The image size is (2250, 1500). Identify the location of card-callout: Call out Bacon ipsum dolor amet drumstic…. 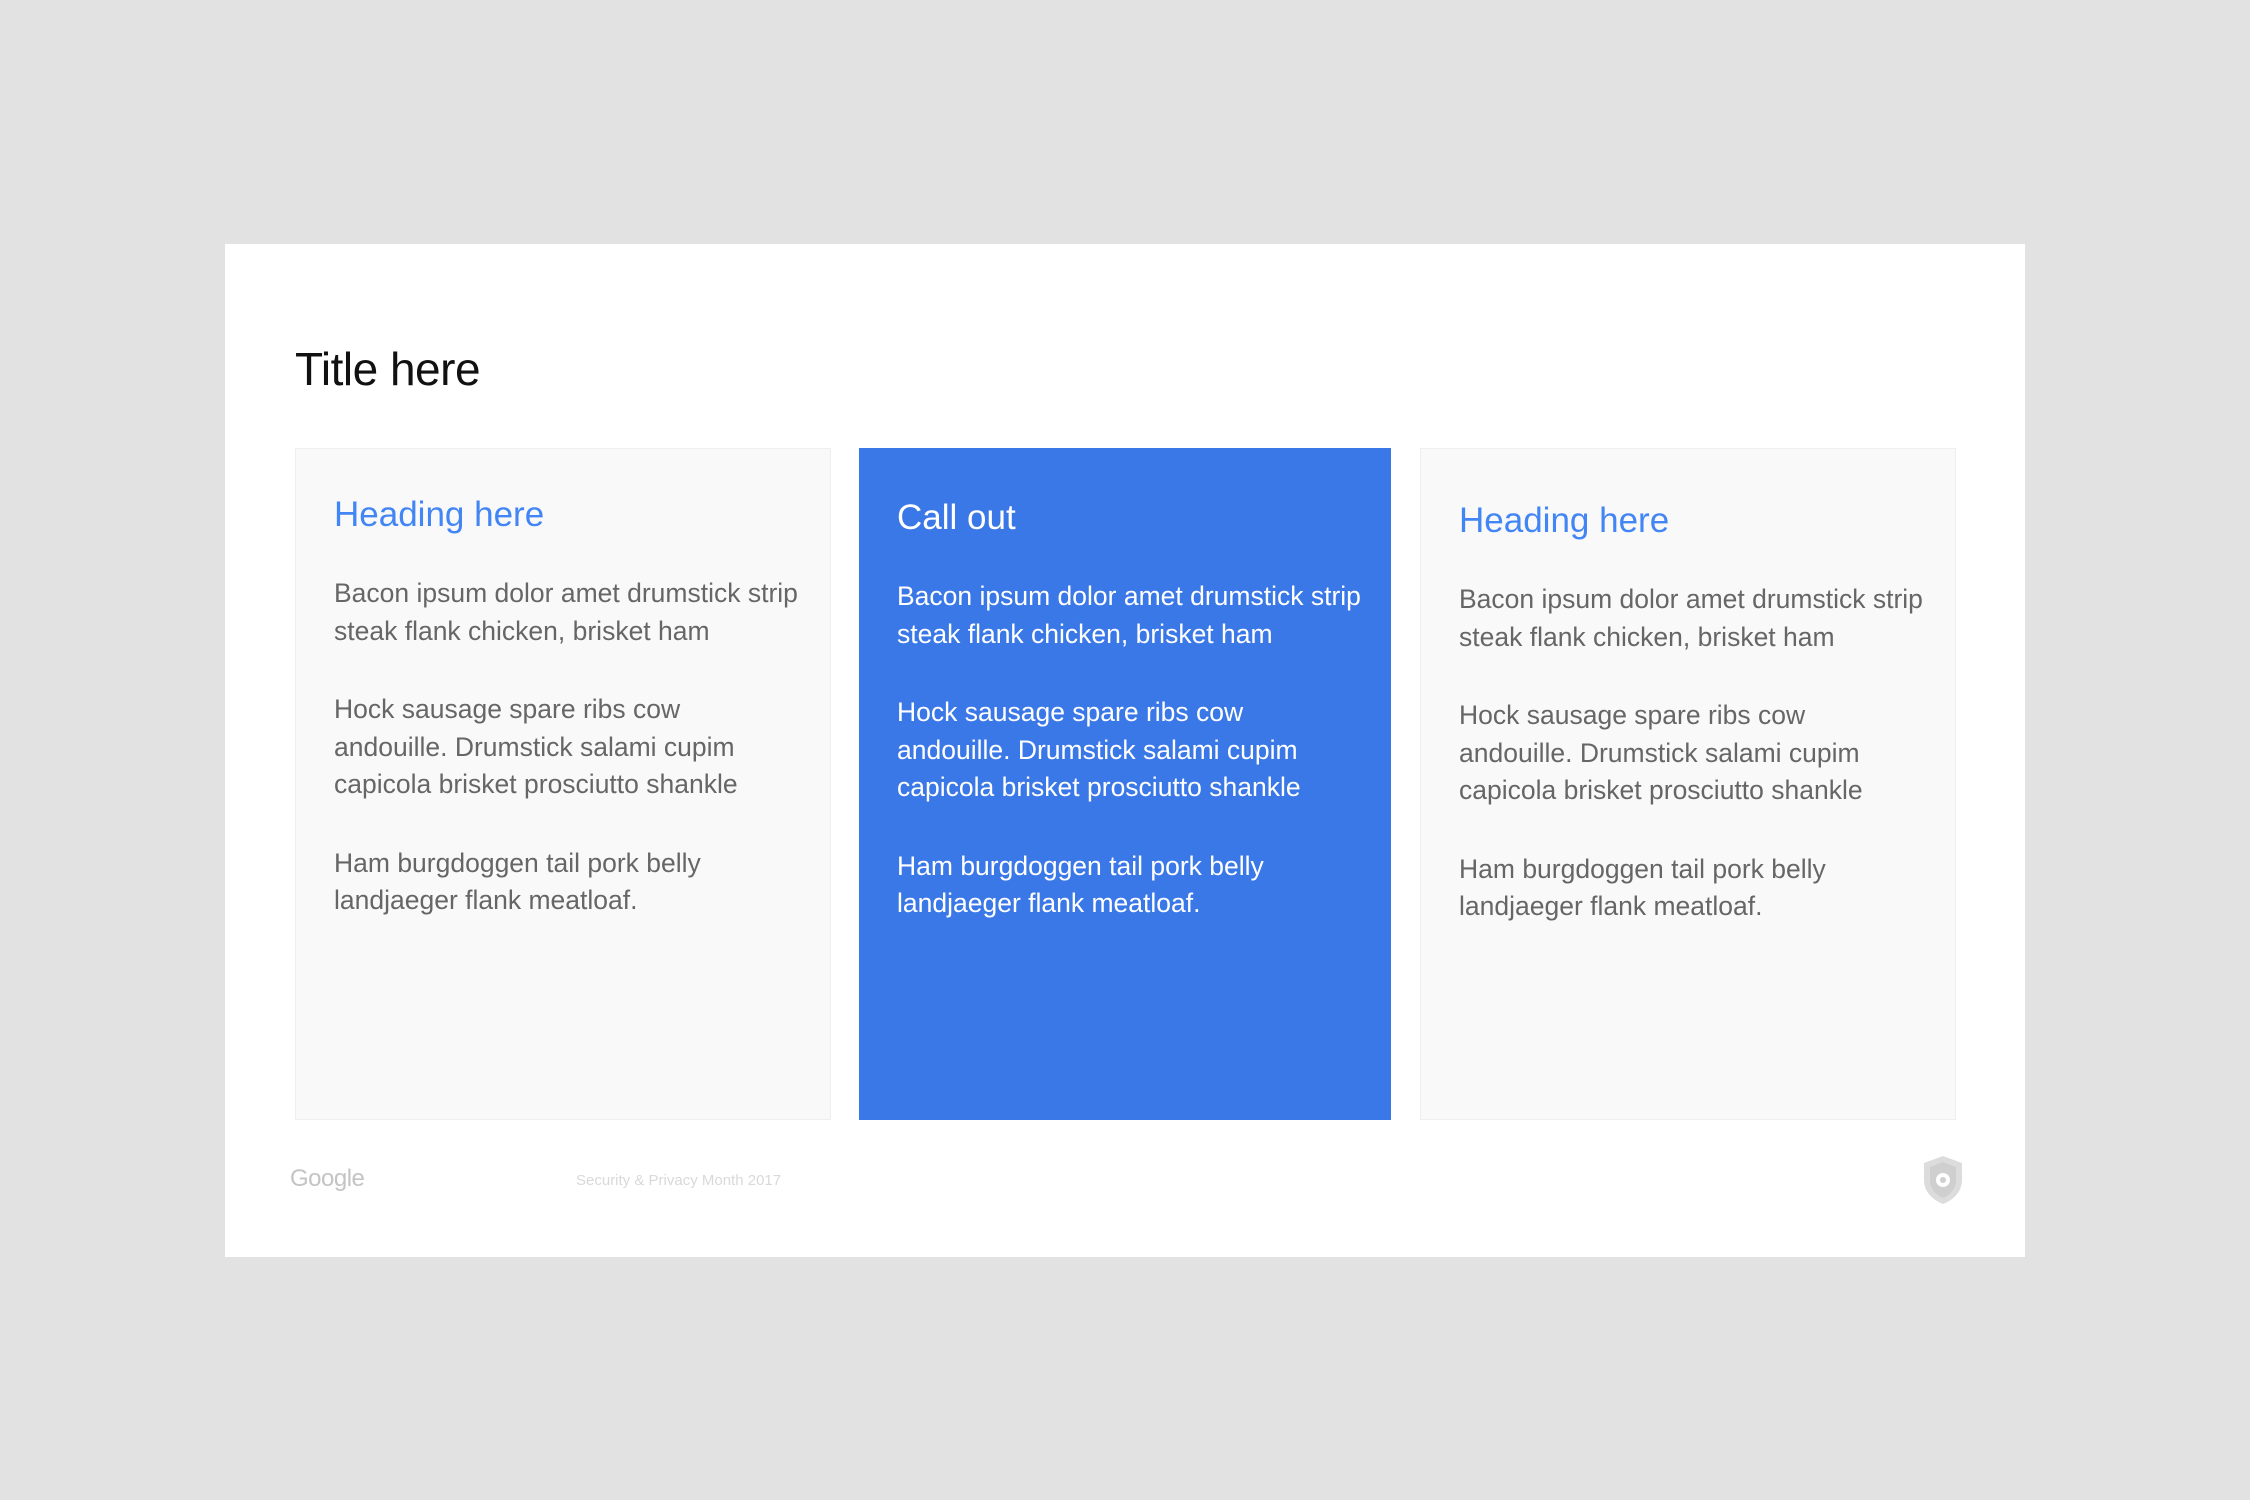
(1125, 784).